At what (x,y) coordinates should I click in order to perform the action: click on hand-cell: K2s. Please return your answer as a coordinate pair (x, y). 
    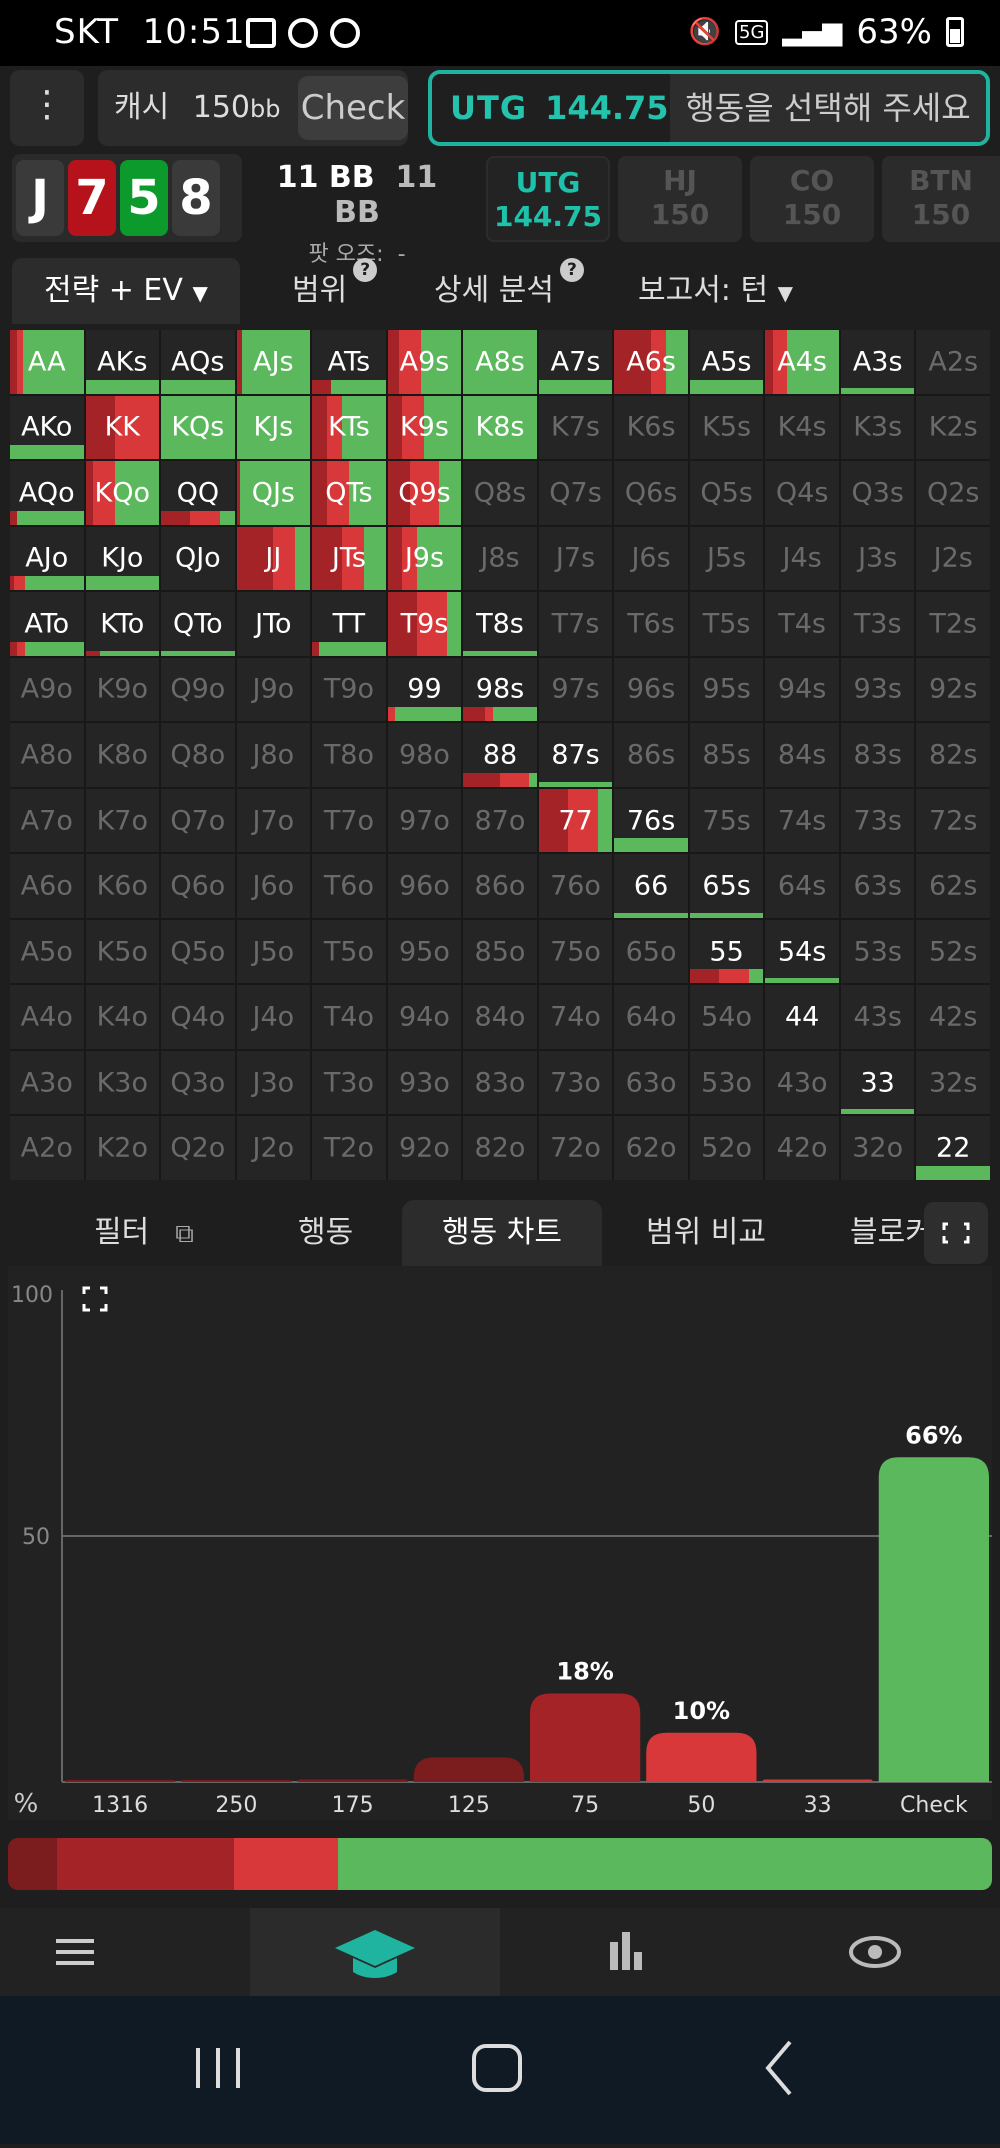
    Looking at the image, I should click on (953, 427).